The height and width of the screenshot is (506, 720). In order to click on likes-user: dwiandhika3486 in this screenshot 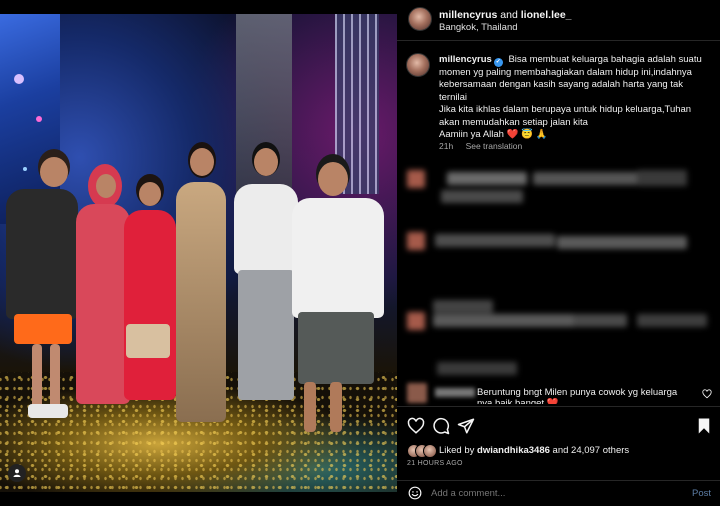, I will do `click(513, 450)`.